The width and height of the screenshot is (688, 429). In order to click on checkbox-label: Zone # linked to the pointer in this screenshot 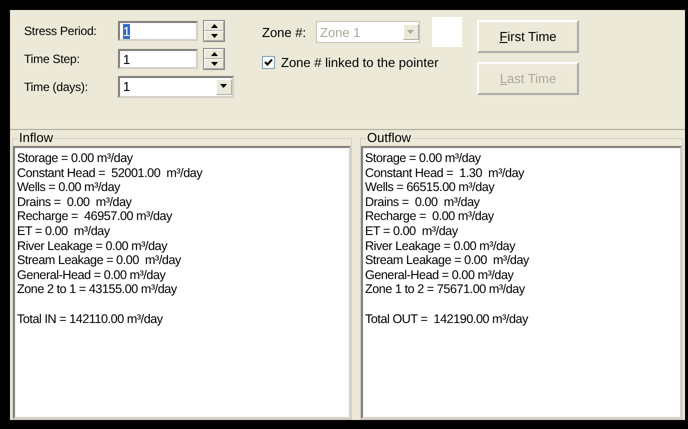, I will do `click(360, 62)`.